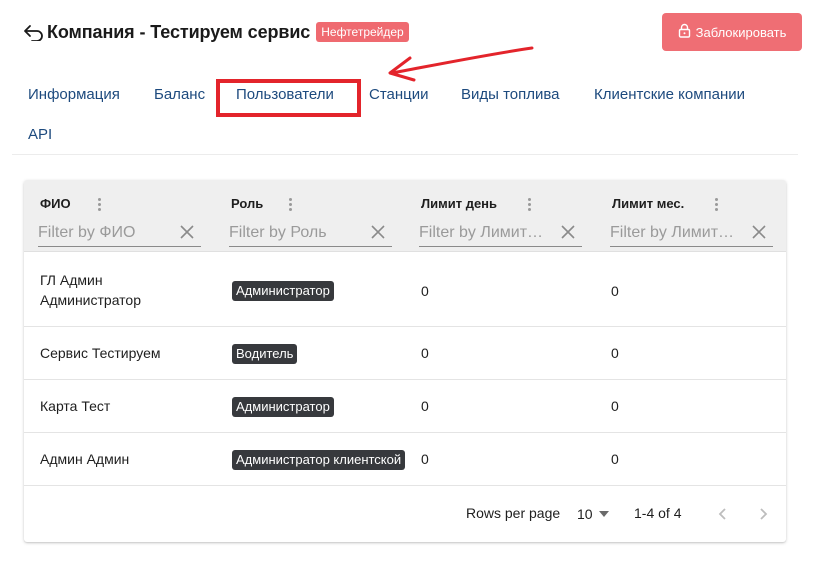  I want to click on role-chip: Водитель, so click(265, 354).